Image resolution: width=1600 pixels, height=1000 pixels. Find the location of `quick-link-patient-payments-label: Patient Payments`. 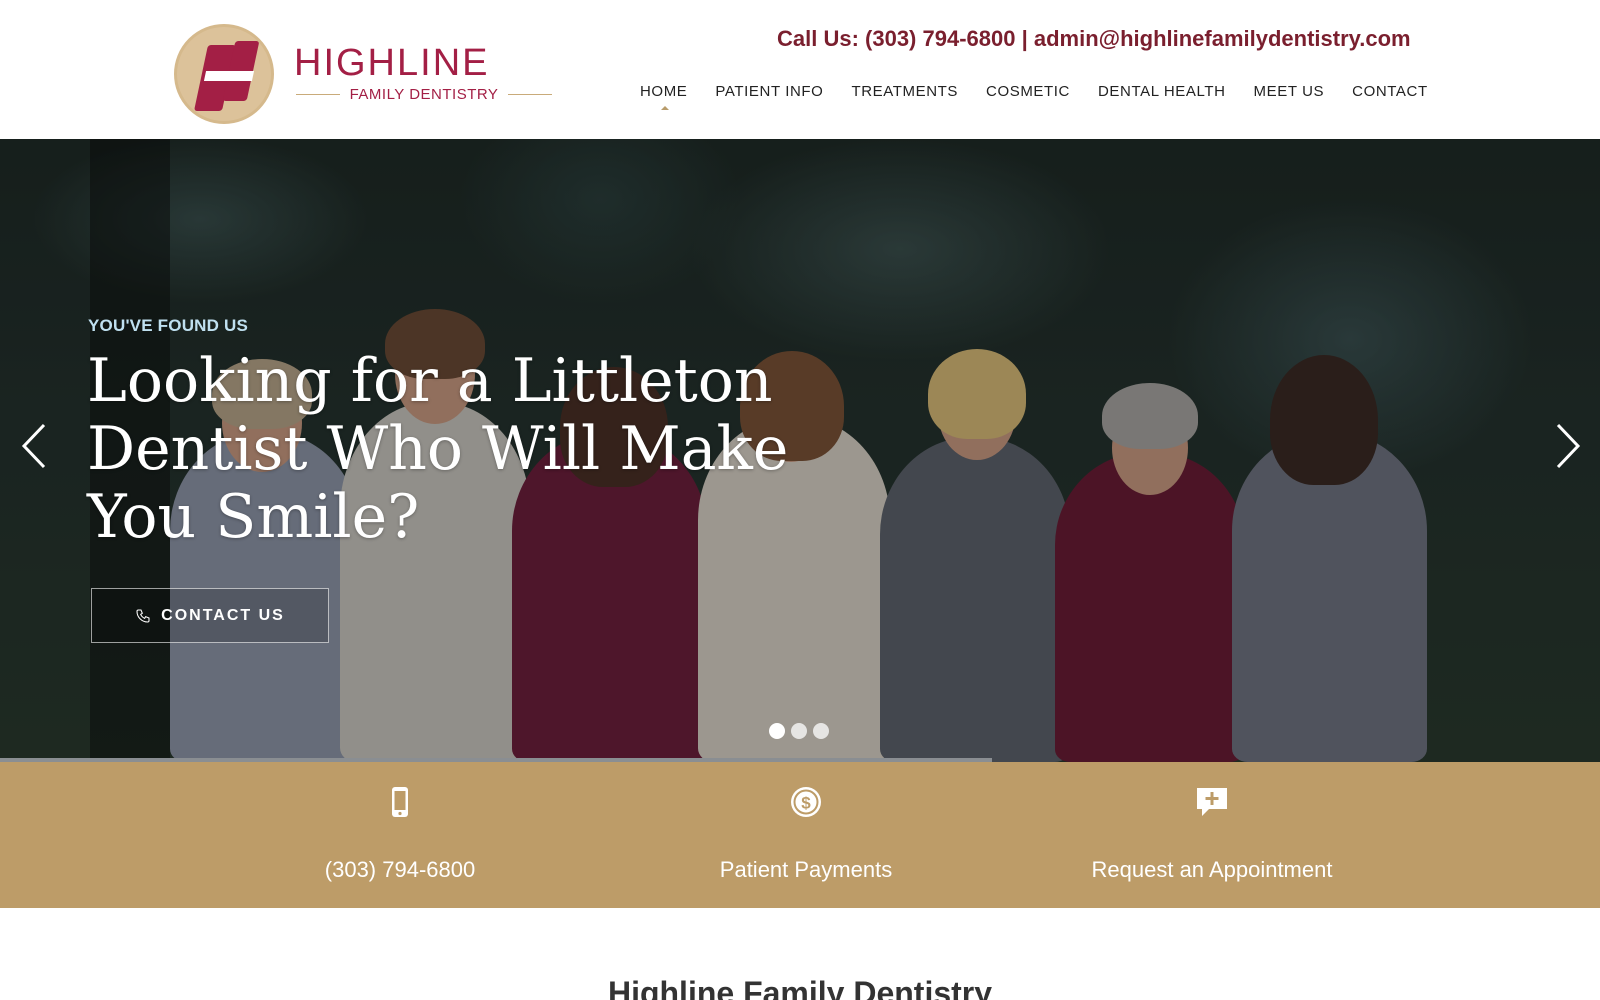

quick-link-patient-payments-label: Patient Payments is located at coordinates (806, 869).